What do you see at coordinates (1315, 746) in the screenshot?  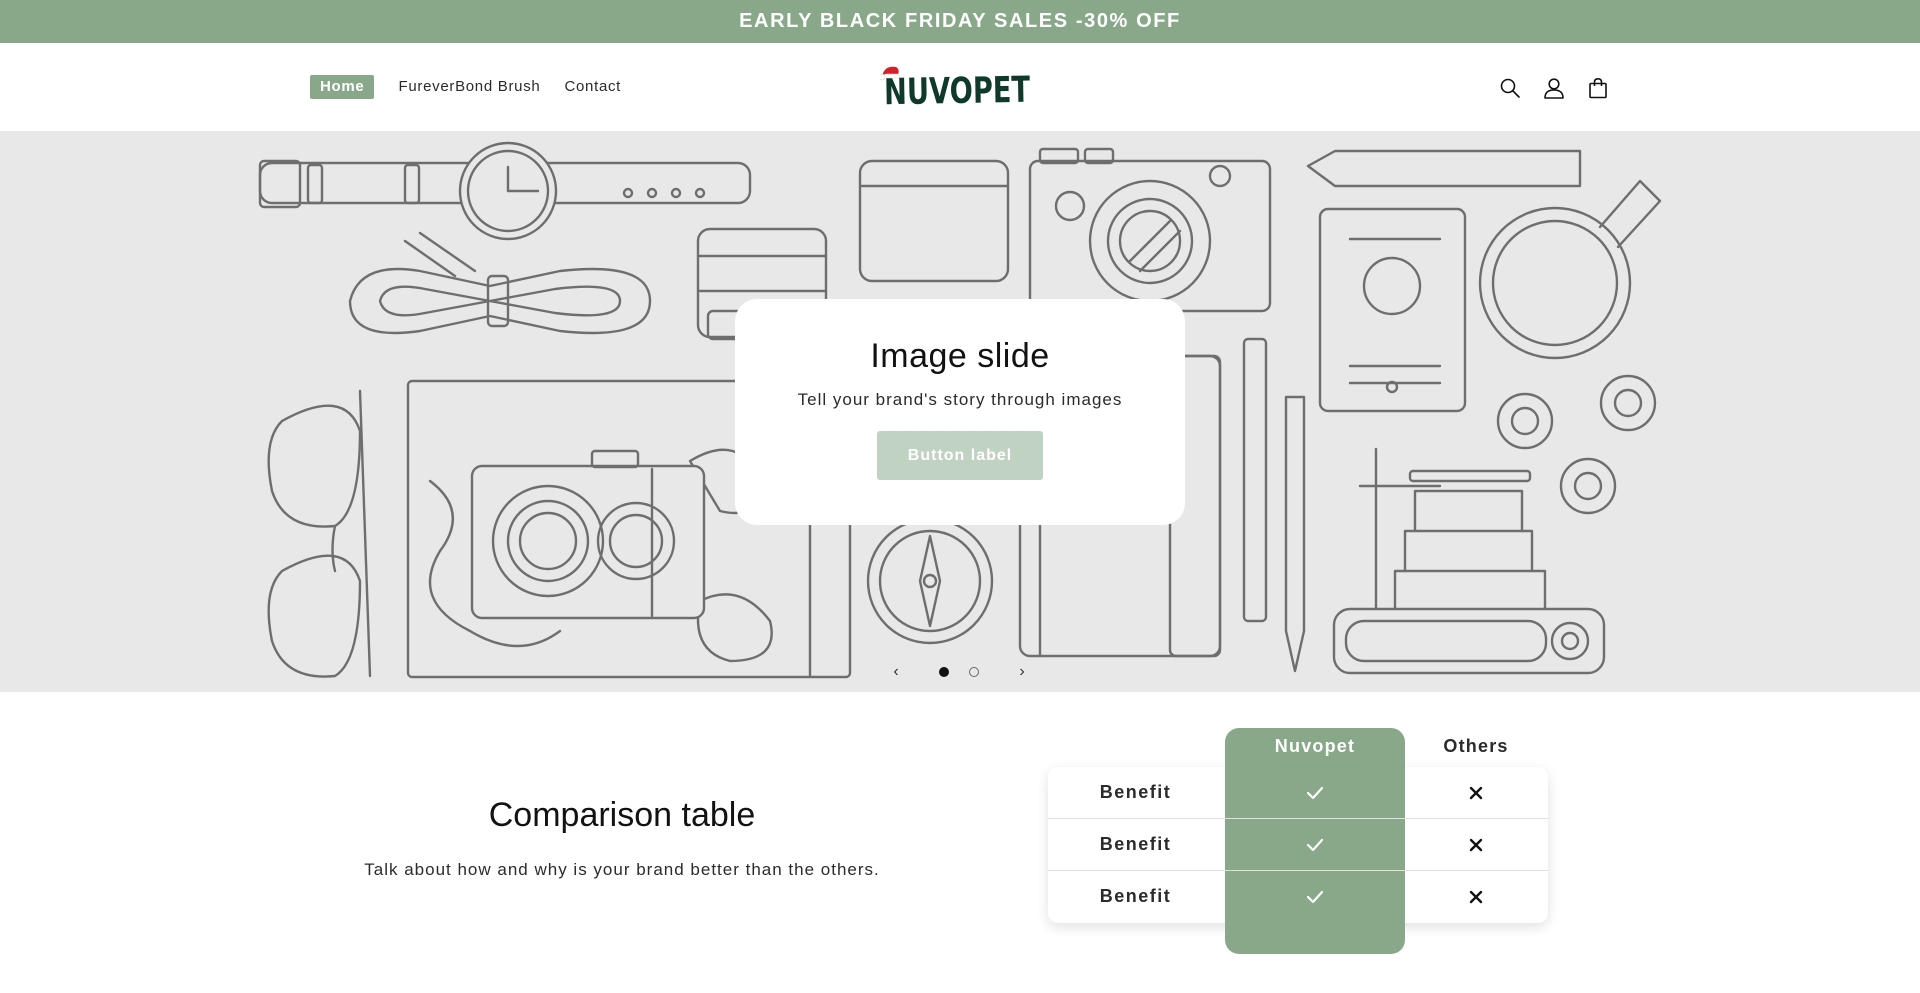 I see `column-header-nuvopet: Nuvopet` at bounding box center [1315, 746].